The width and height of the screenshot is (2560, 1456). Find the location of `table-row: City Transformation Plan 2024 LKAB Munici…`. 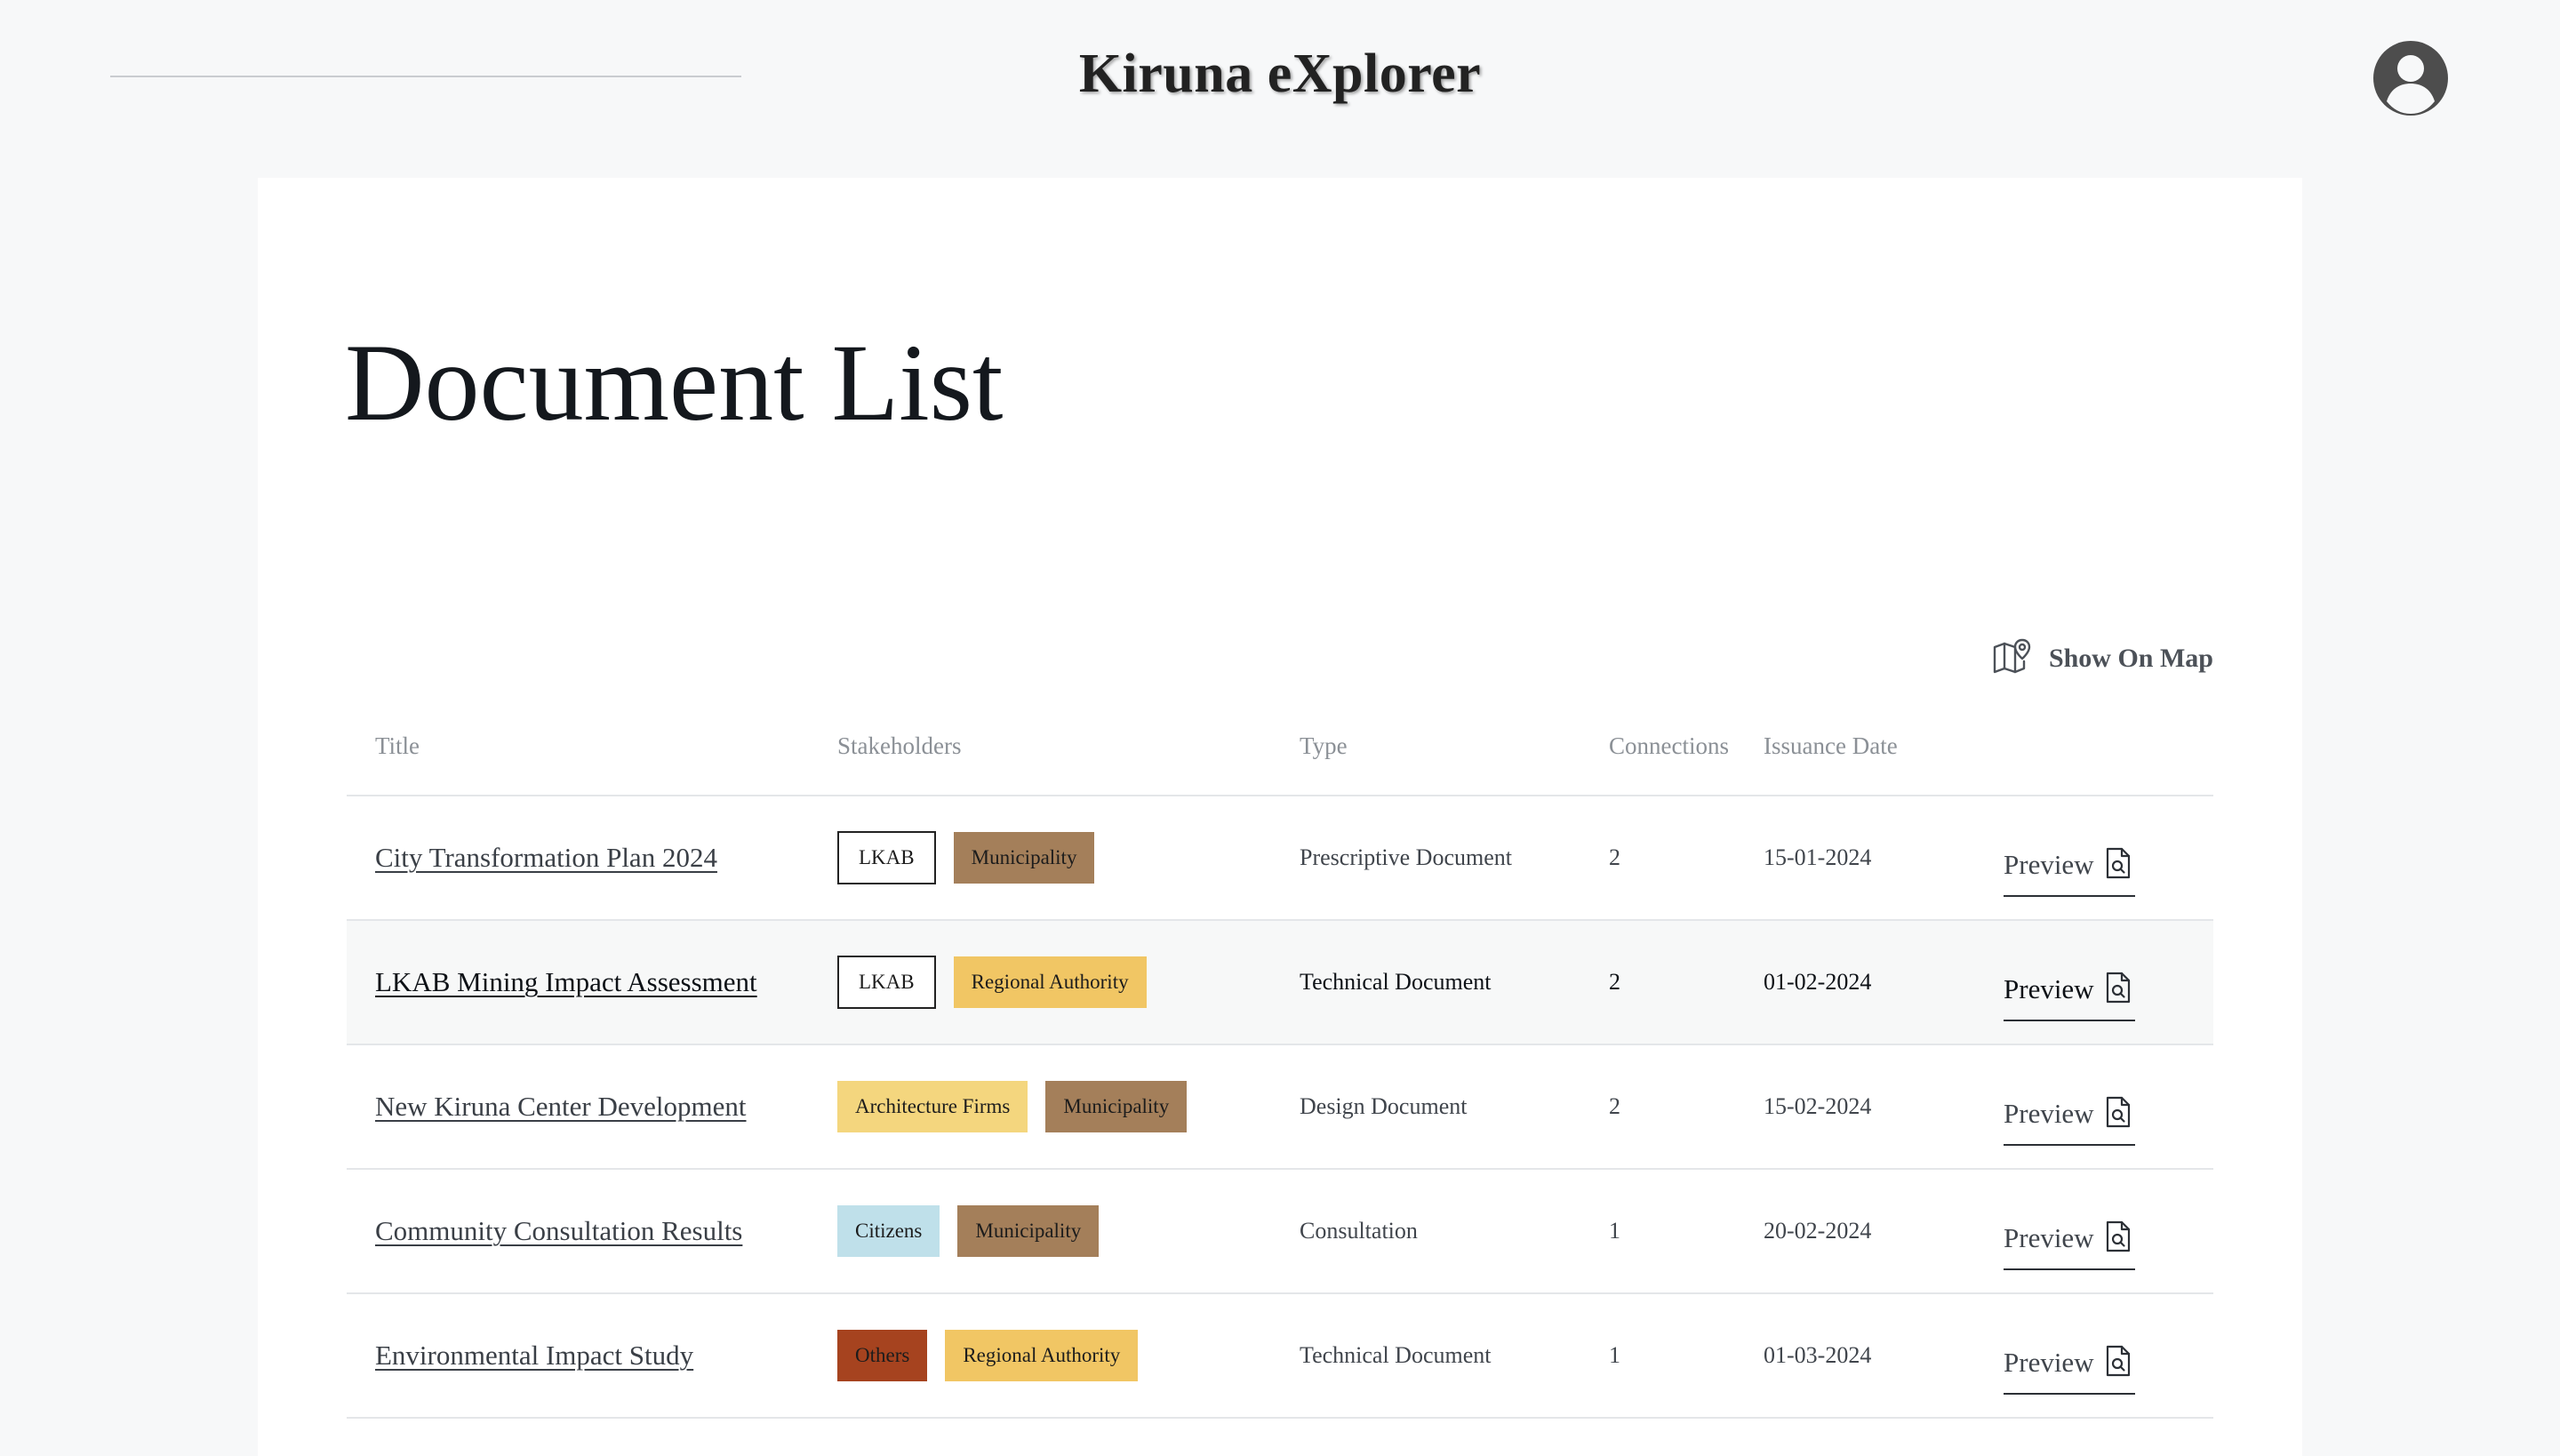

table-row: City Transformation Plan 2024 LKAB Munici… is located at coordinates (1280, 858).